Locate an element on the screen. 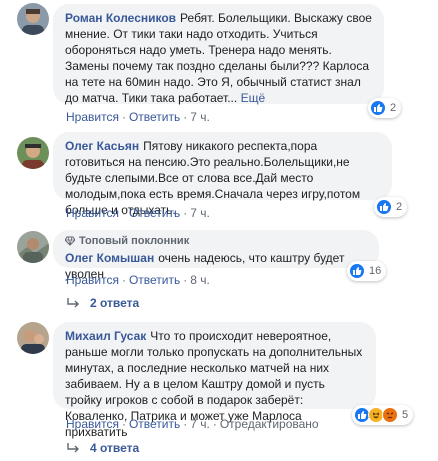 Image resolution: width=438 pixels, height=461 pixels. view-replies-link: 4 ответа is located at coordinates (102, 448).